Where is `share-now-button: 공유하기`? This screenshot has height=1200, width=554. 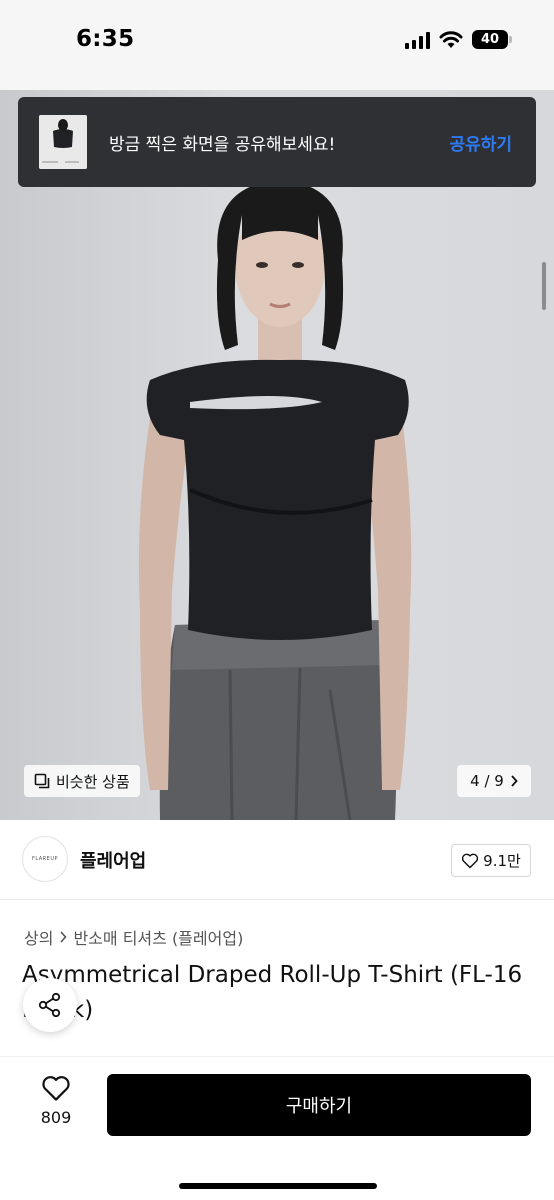
share-now-button: 공유하기 is located at coordinates (480, 142).